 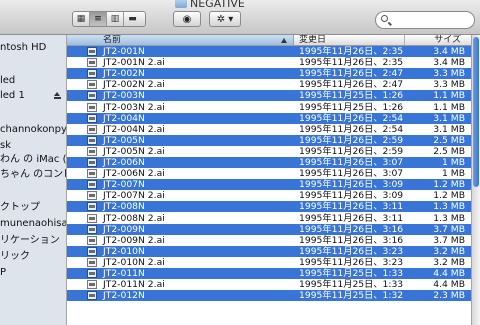 I want to click on file-name: JT2-002N 2.ai, so click(x=134, y=85).